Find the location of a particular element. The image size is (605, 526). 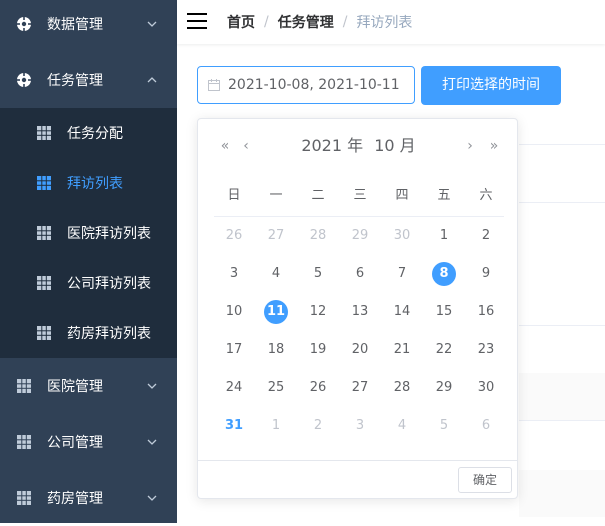

menu-item-data-management: 数据管理 is located at coordinates (88, 26).